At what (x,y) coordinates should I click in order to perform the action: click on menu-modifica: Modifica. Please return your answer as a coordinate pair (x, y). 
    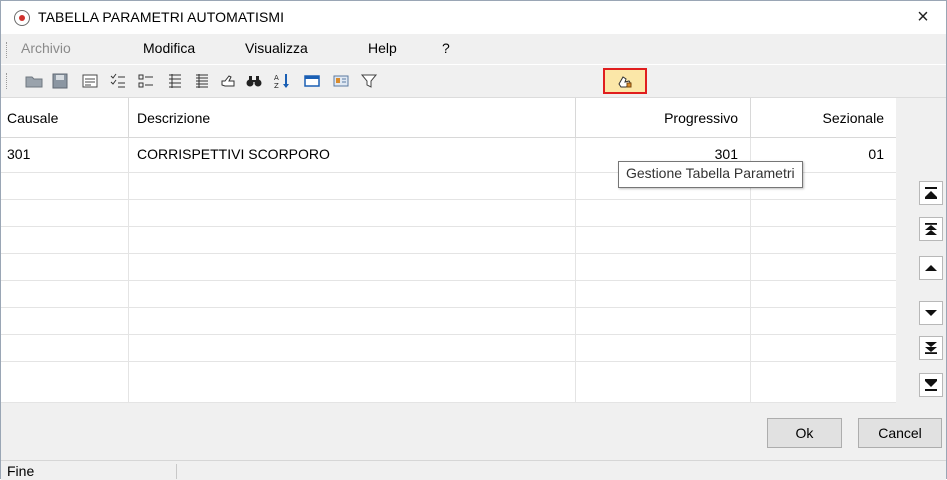
    Looking at the image, I should click on (169, 48).